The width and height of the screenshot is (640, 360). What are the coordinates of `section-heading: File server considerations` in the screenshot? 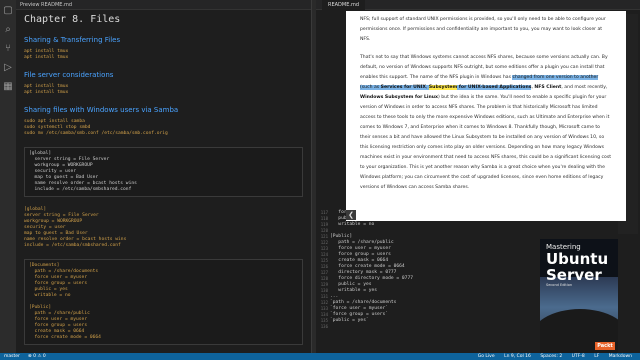 It's located at (69, 75).